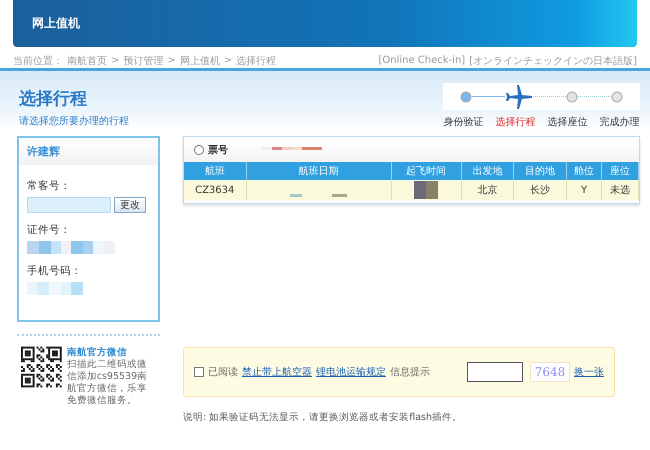 This screenshot has height=450, width=650. What do you see at coordinates (199, 372) in the screenshot?
I see `agreement-checkbox` at bounding box center [199, 372].